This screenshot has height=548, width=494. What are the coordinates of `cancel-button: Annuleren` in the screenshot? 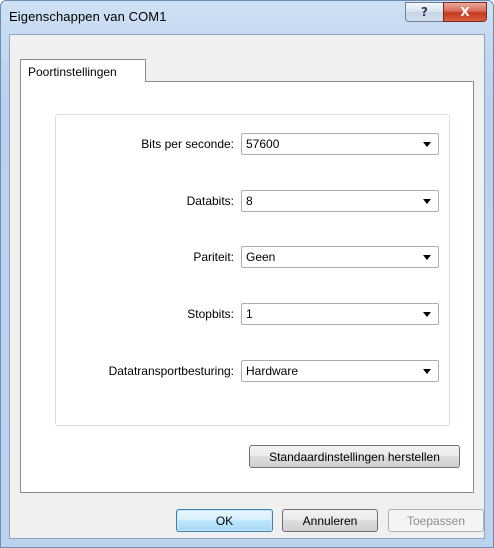 It's located at (330, 520).